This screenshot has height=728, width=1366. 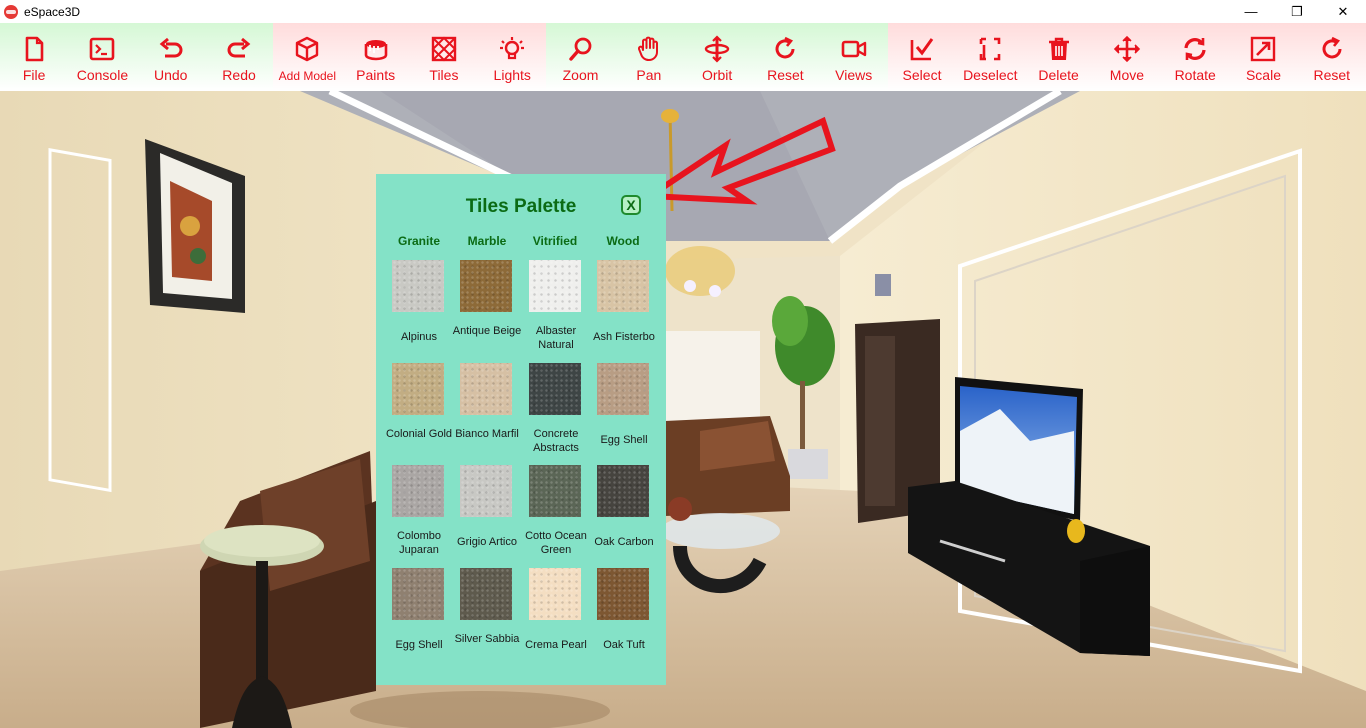 I want to click on reset-transform-button: Reset, so click(x=1332, y=57).